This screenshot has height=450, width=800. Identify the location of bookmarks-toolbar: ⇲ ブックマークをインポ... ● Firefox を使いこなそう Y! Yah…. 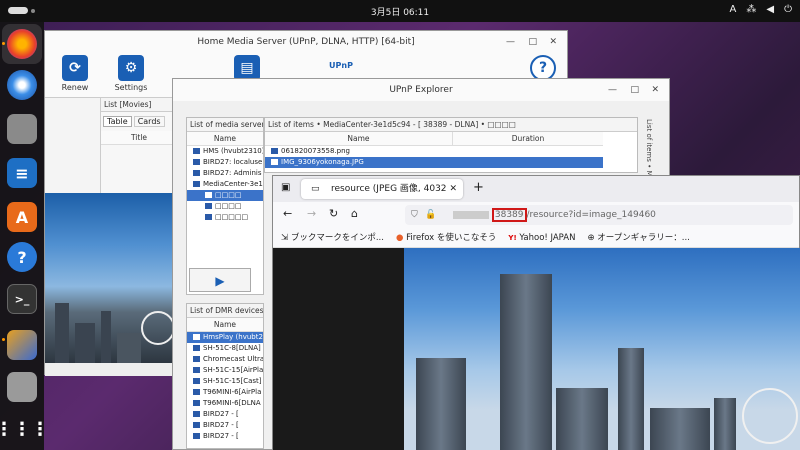
(536, 238).